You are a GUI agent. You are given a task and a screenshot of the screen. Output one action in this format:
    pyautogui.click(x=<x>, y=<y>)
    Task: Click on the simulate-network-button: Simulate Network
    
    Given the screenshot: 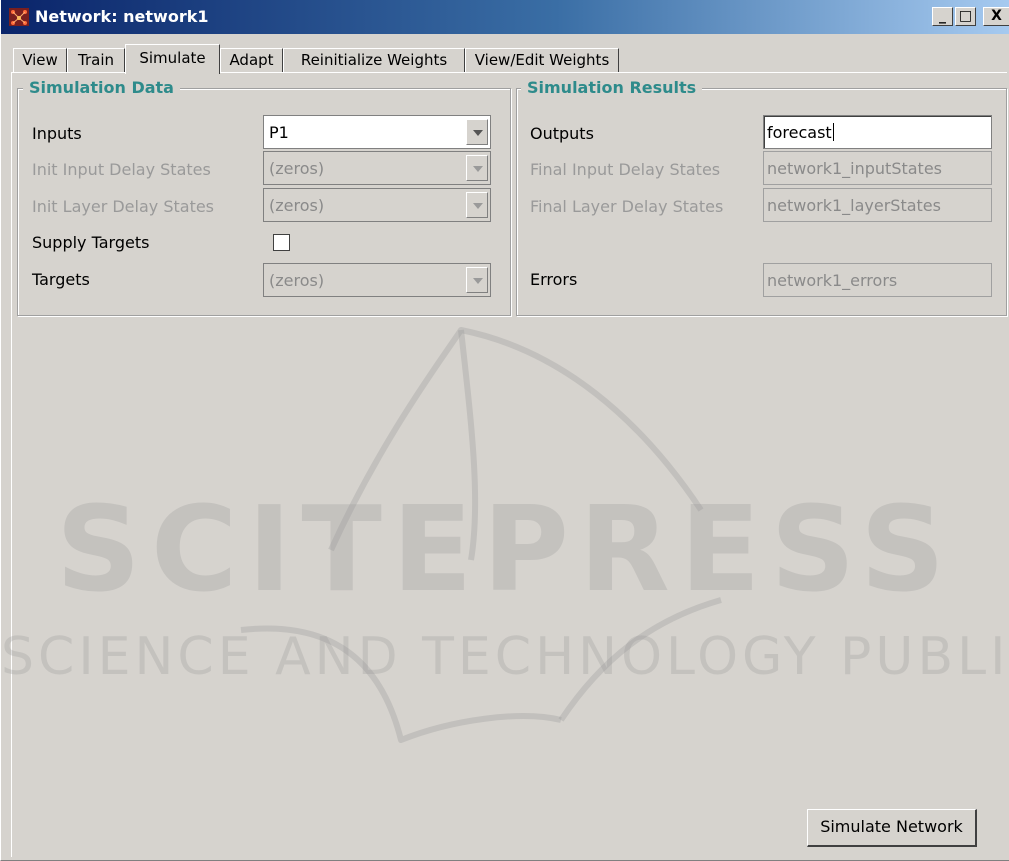 What is the action you would take?
    pyautogui.click(x=892, y=828)
    